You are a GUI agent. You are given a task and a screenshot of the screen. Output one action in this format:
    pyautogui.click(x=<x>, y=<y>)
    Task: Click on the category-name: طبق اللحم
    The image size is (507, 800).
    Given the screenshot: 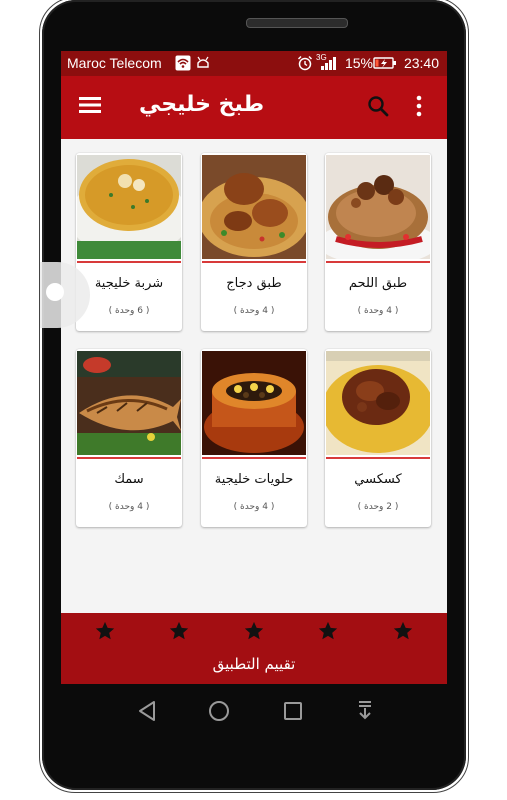 What is the action you would take?
    pyautogui.click(x=378, y=283)
    